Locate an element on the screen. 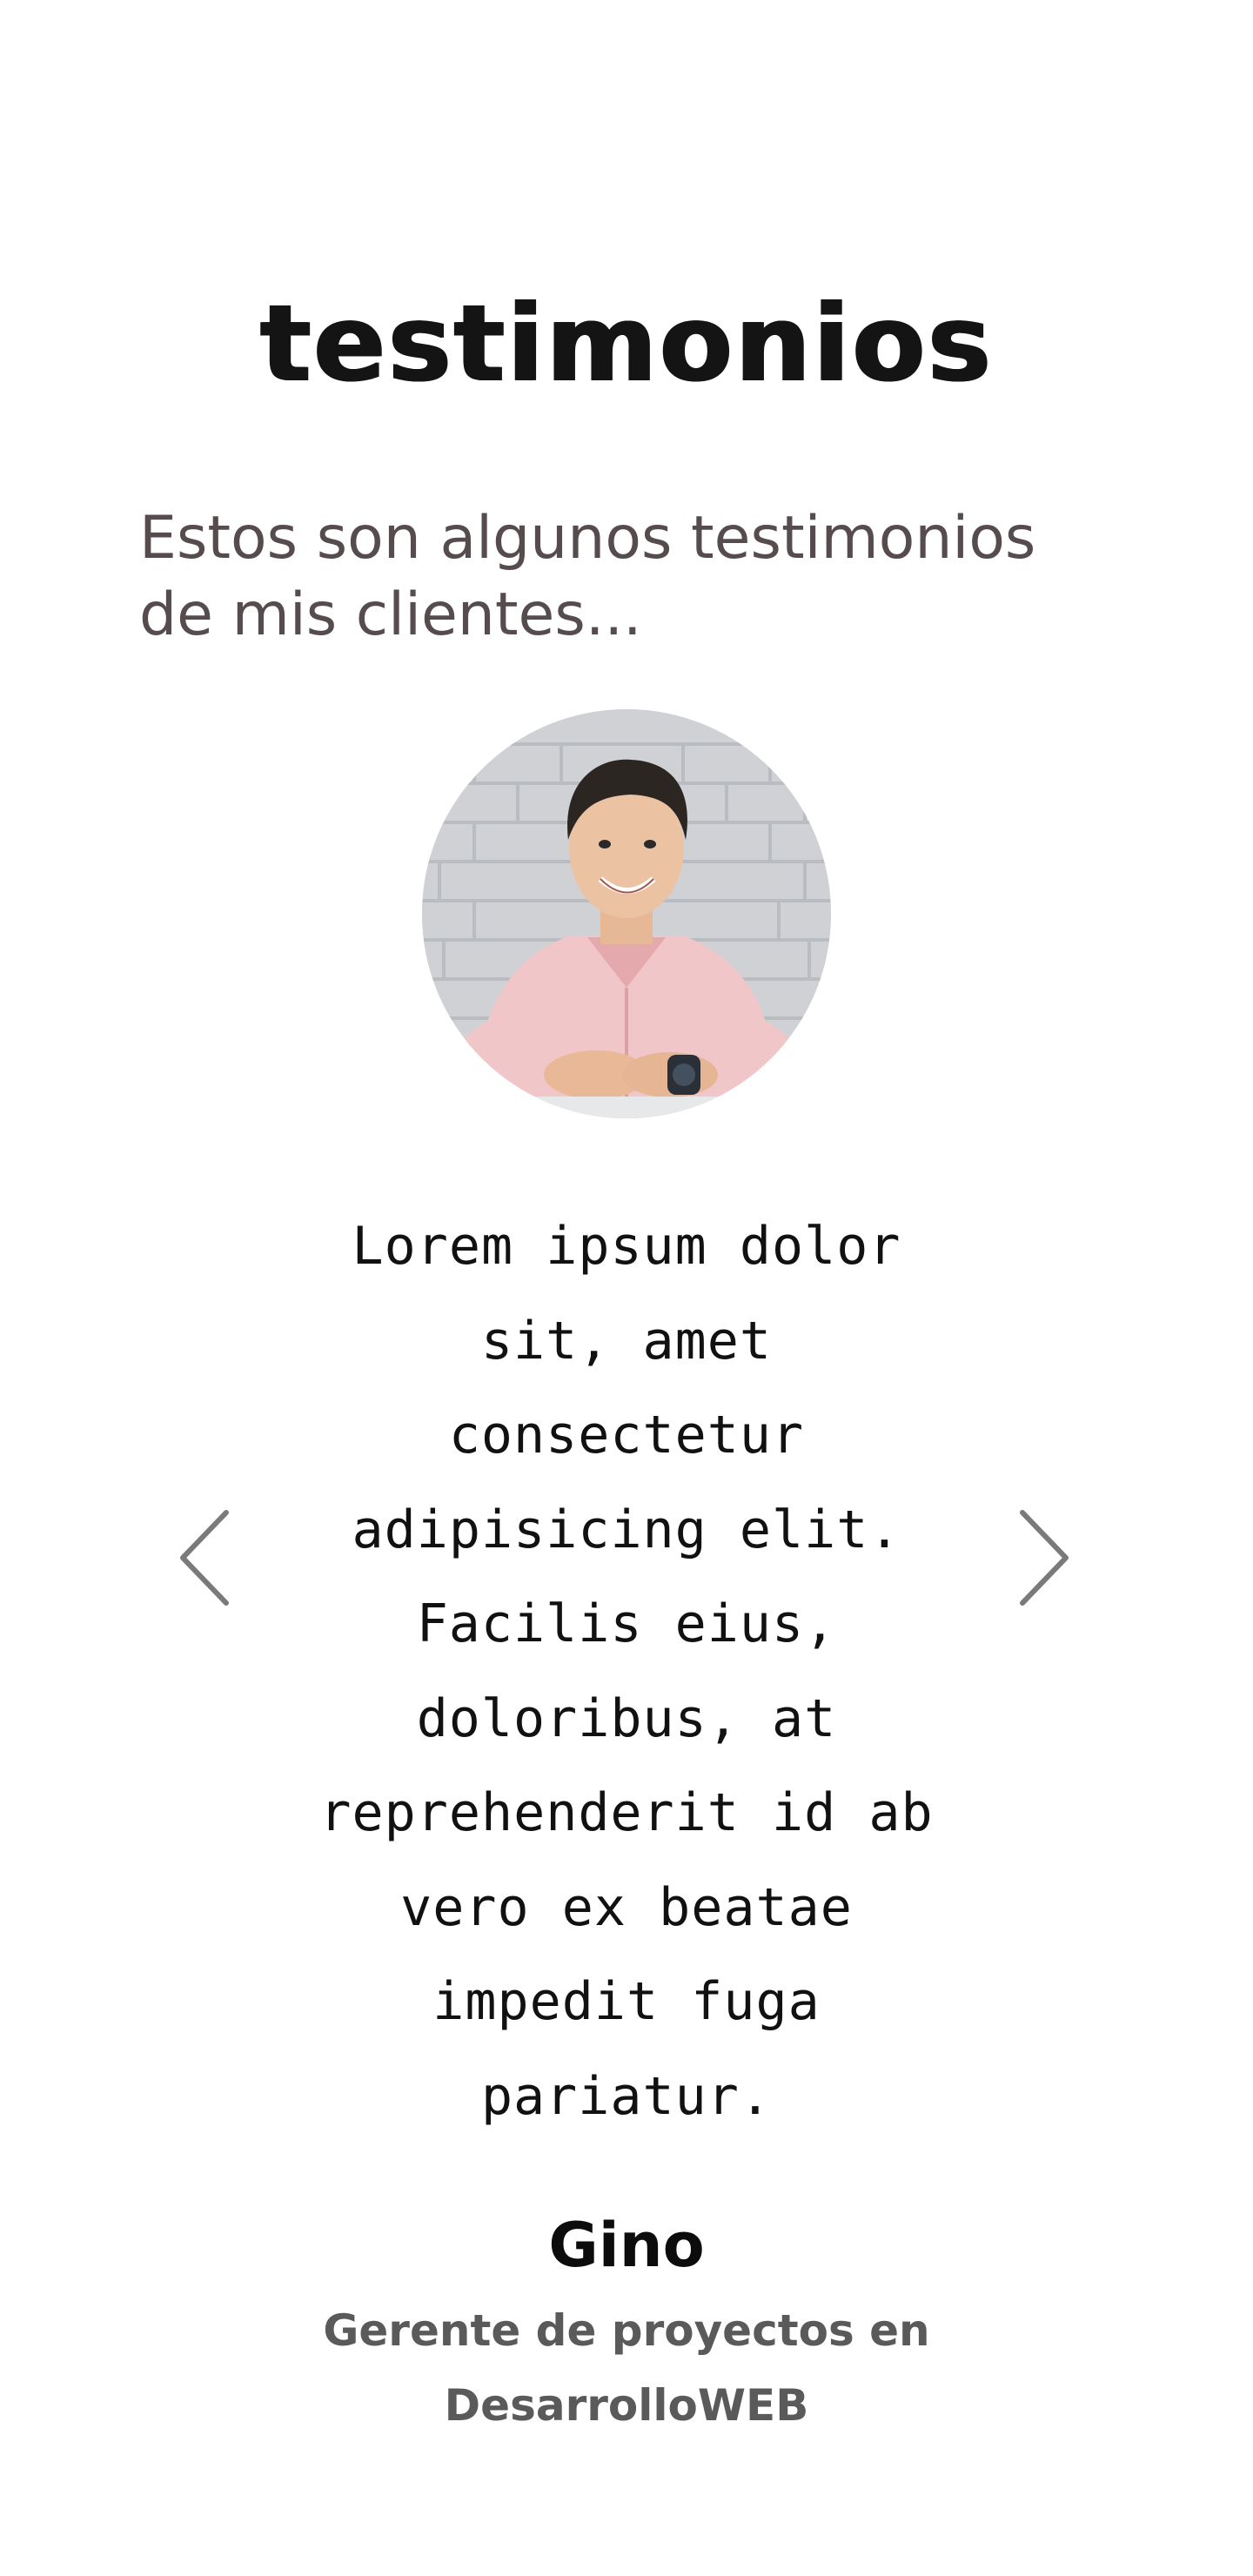  client-avatar is located at coordinates (626, 913).